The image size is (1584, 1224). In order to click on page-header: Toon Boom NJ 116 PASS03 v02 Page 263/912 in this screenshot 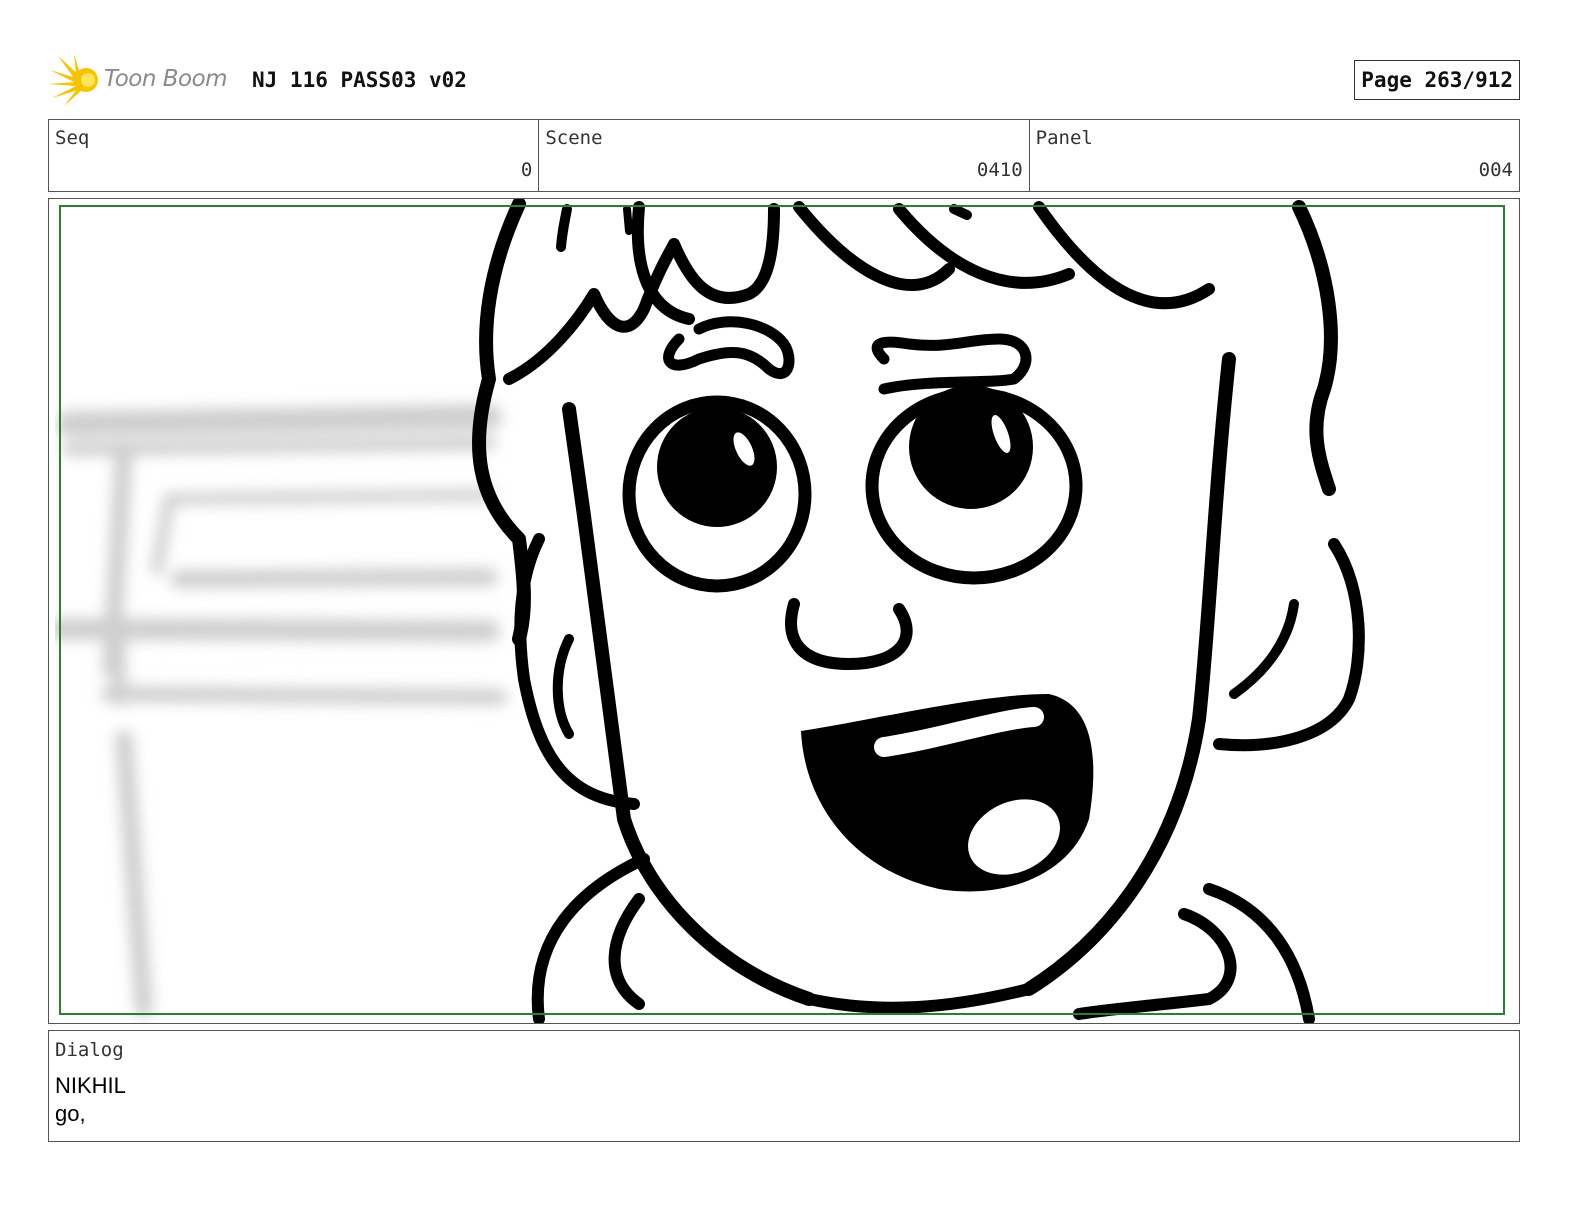, I will do `click(784, 80)`.